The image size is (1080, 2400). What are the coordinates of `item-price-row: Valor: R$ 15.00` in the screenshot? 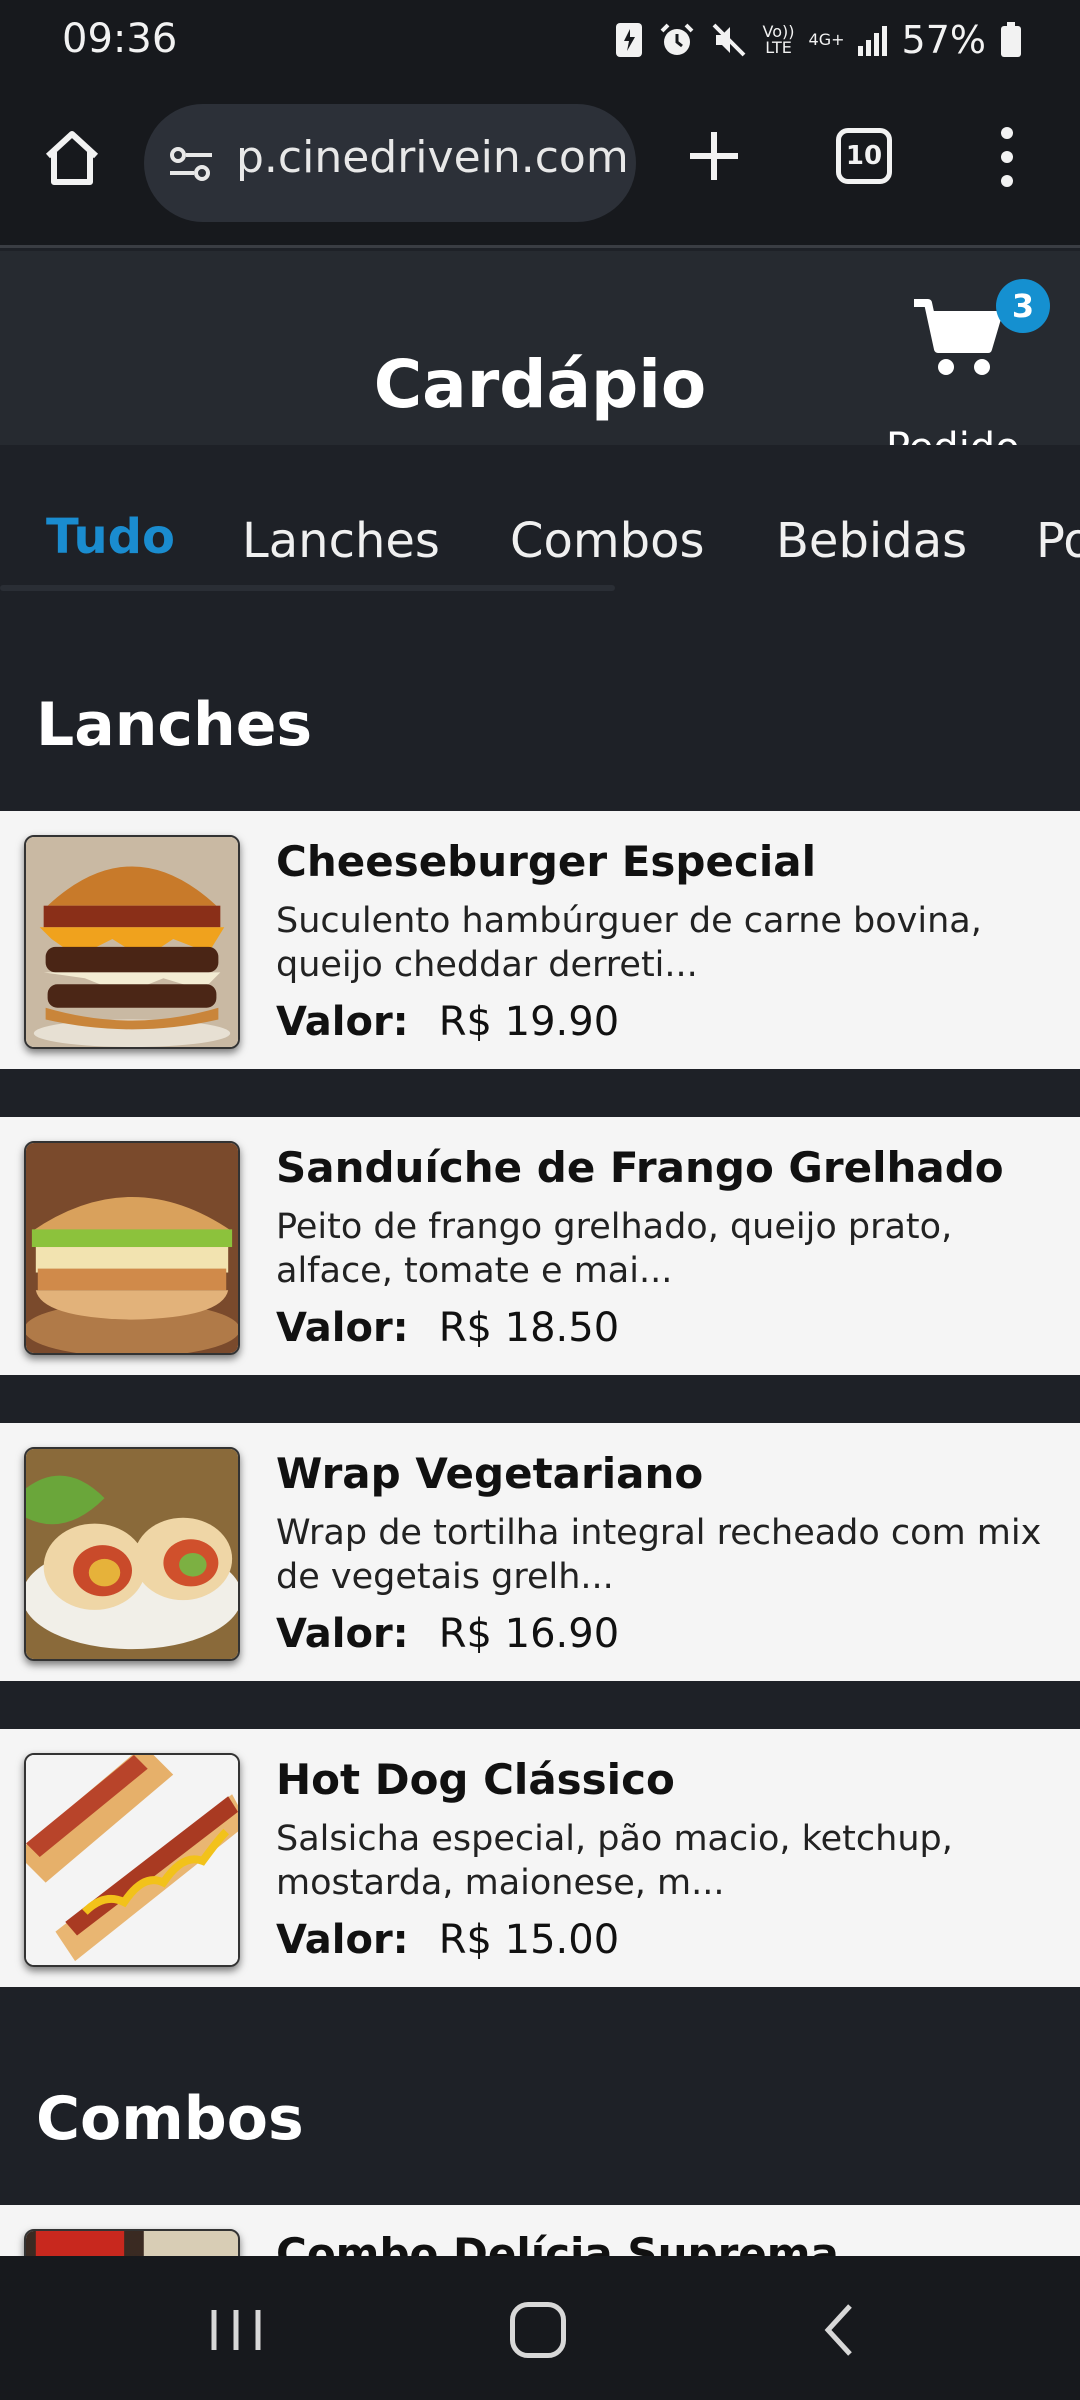 It's located at (447, 1940).